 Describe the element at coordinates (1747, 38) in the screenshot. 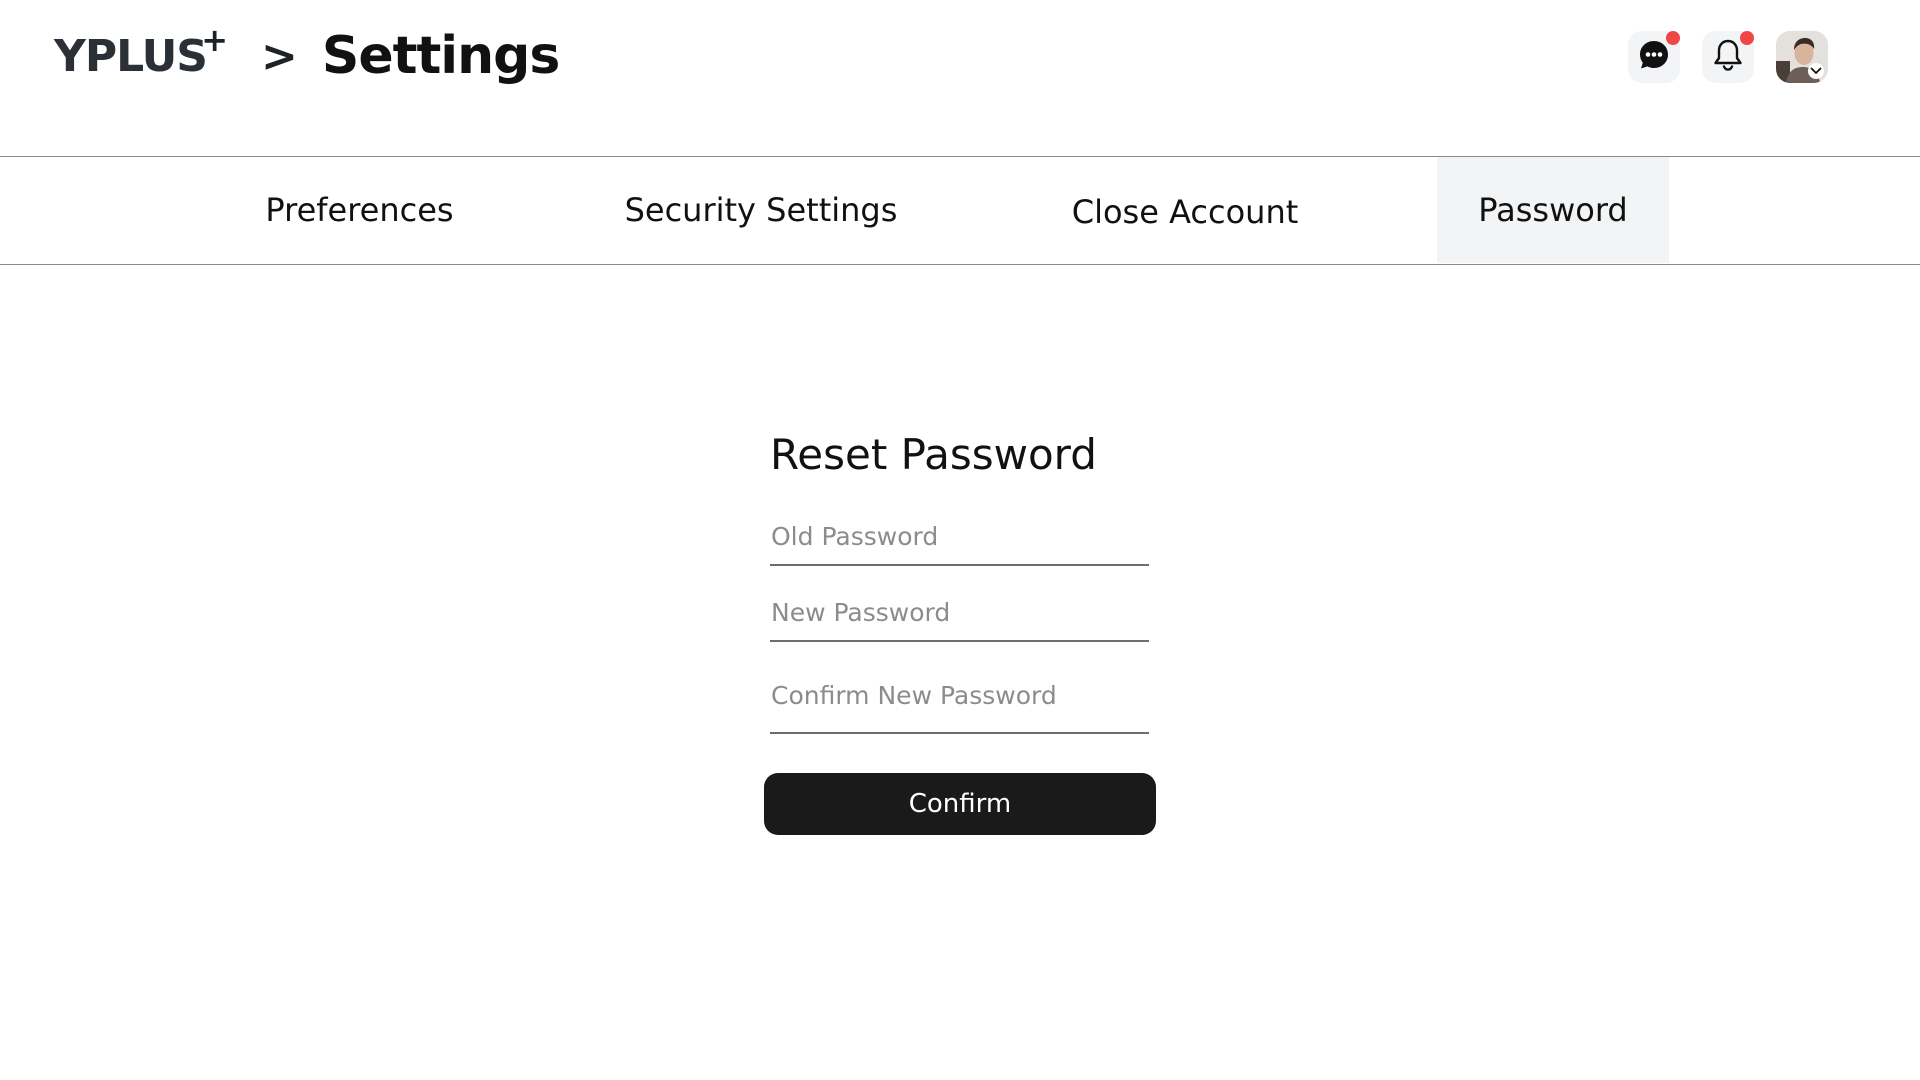

I see `notifications-unread-badge` at that location.